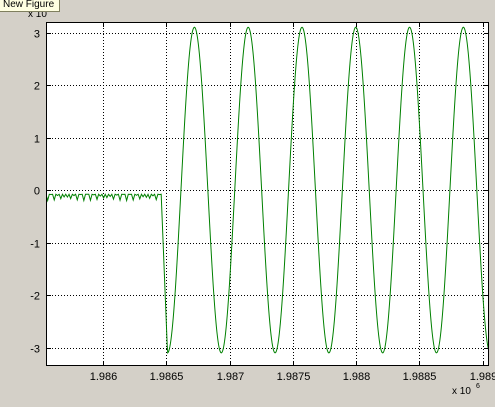 The image size is (495, 407). Describe the element at coordinates (420, 377) in the screenshot. I see `x-tick-label: 1.9885` at that location.